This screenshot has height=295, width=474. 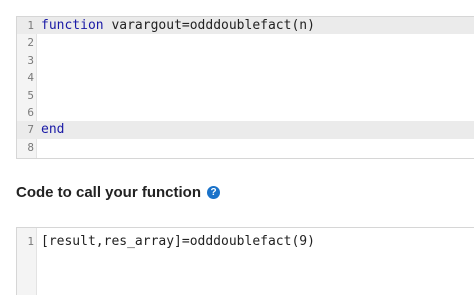 I want to click on code-text: function varargout=odddoublefact(n), so click(x=178, y=25).